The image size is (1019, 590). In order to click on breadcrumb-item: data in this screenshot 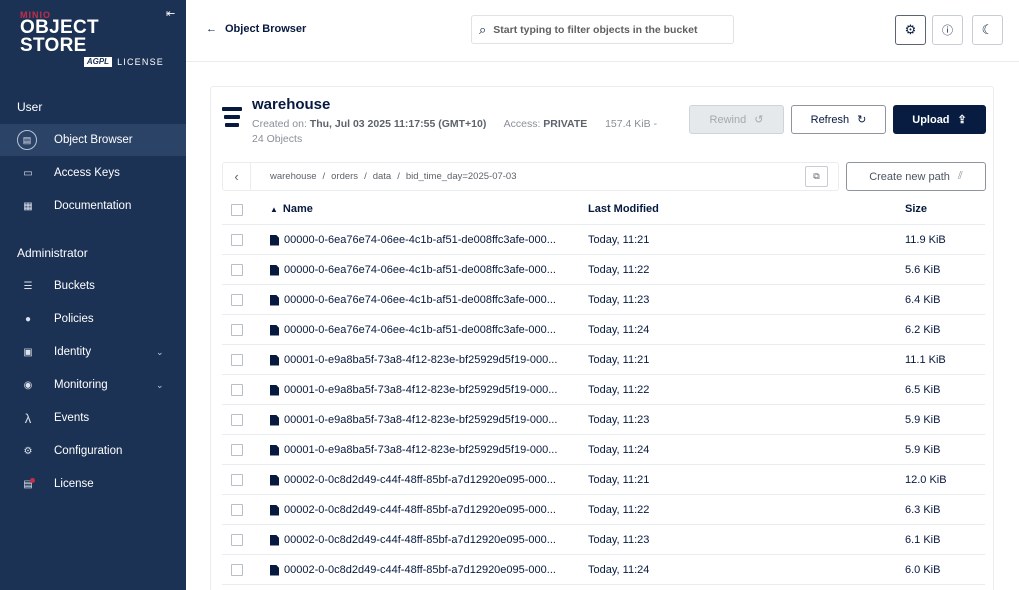, I will do `click(382, 176)`.